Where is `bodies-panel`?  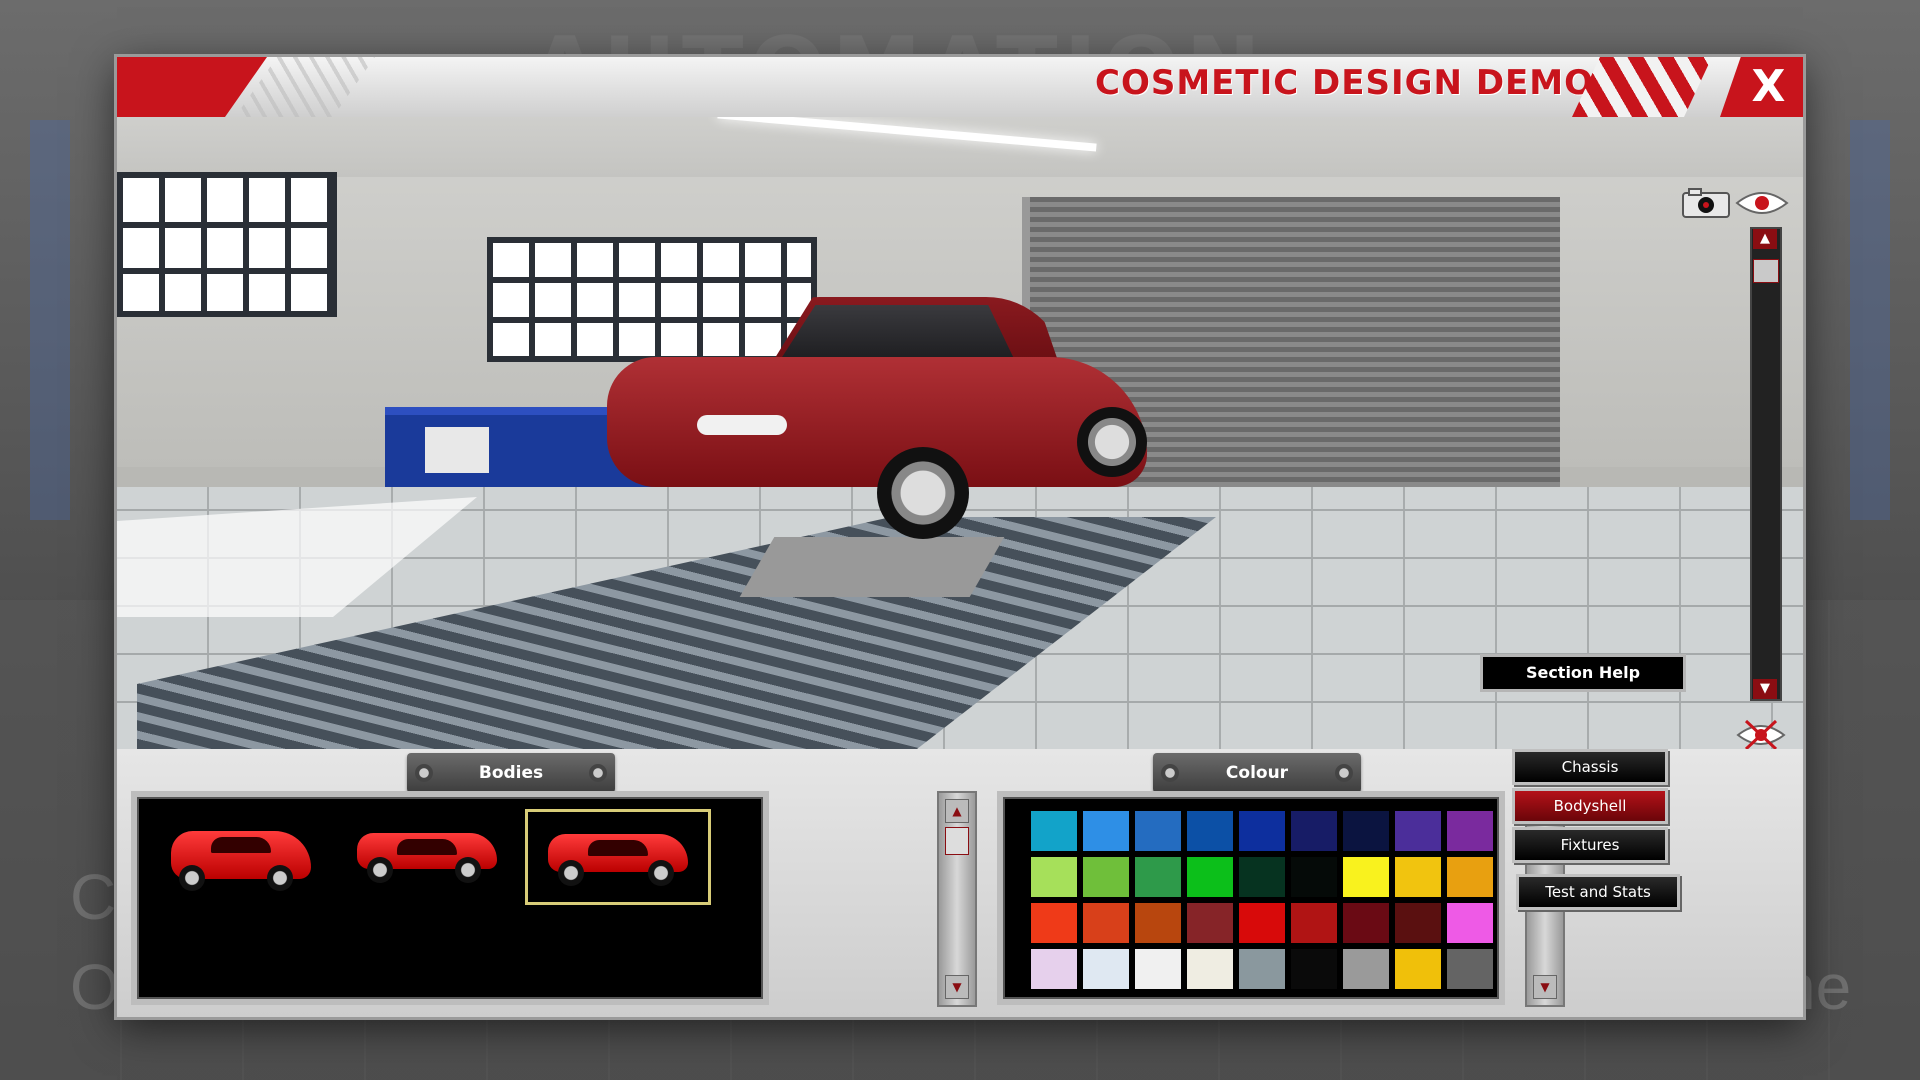 bodies-panel is located at coordinates (450, 898).